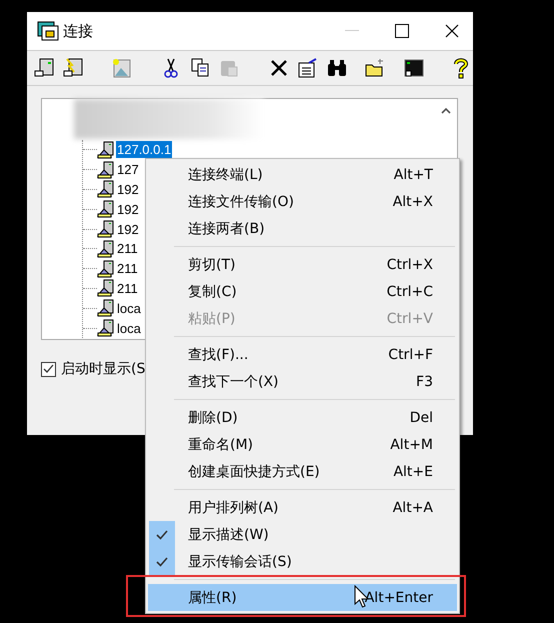 The width and height of the screenshot is (554, 623). I want to click on checkbox, so click(48, 369).